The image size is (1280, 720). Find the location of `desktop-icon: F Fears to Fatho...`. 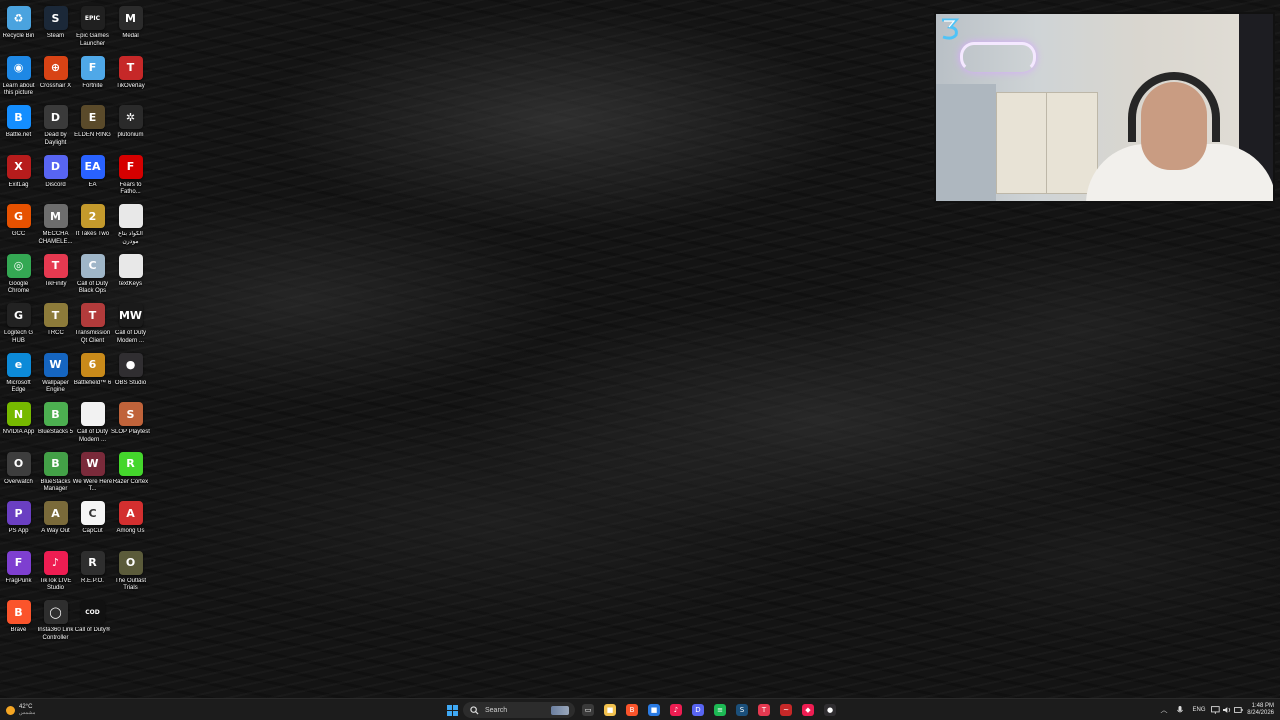

desktop-icon: F Fears to Fatho... is located at coordinates (130, 179).